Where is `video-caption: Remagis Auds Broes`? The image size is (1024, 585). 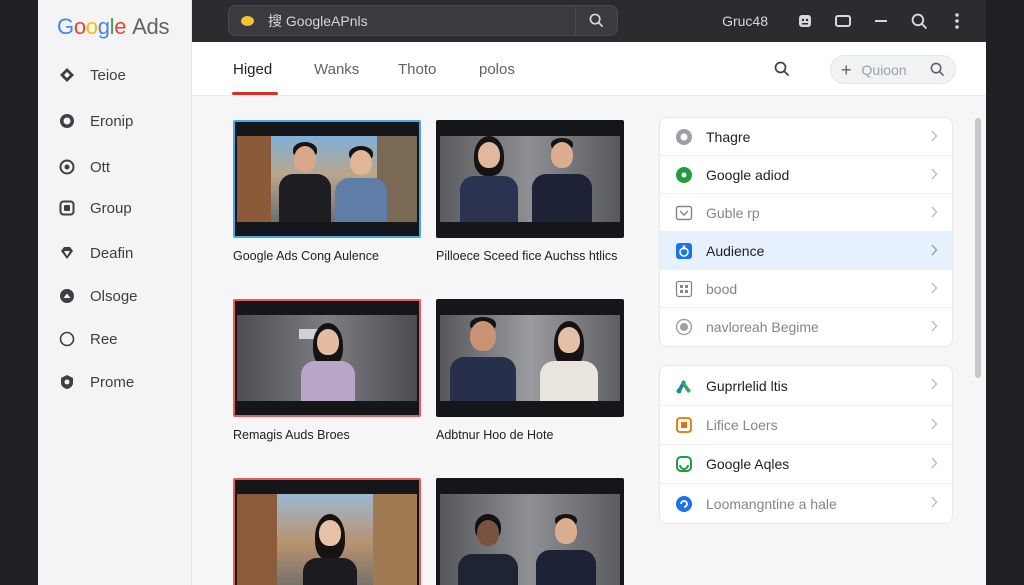 video-caption: Remagis Auds Broes is located at coordinates (327, 435).